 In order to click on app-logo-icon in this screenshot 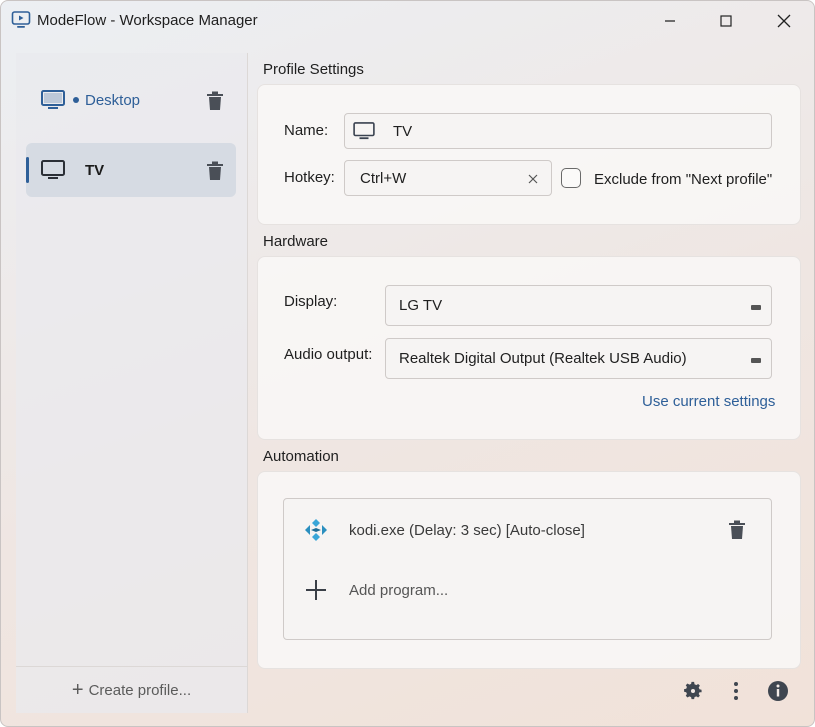, I will do `click(21, 19)`.